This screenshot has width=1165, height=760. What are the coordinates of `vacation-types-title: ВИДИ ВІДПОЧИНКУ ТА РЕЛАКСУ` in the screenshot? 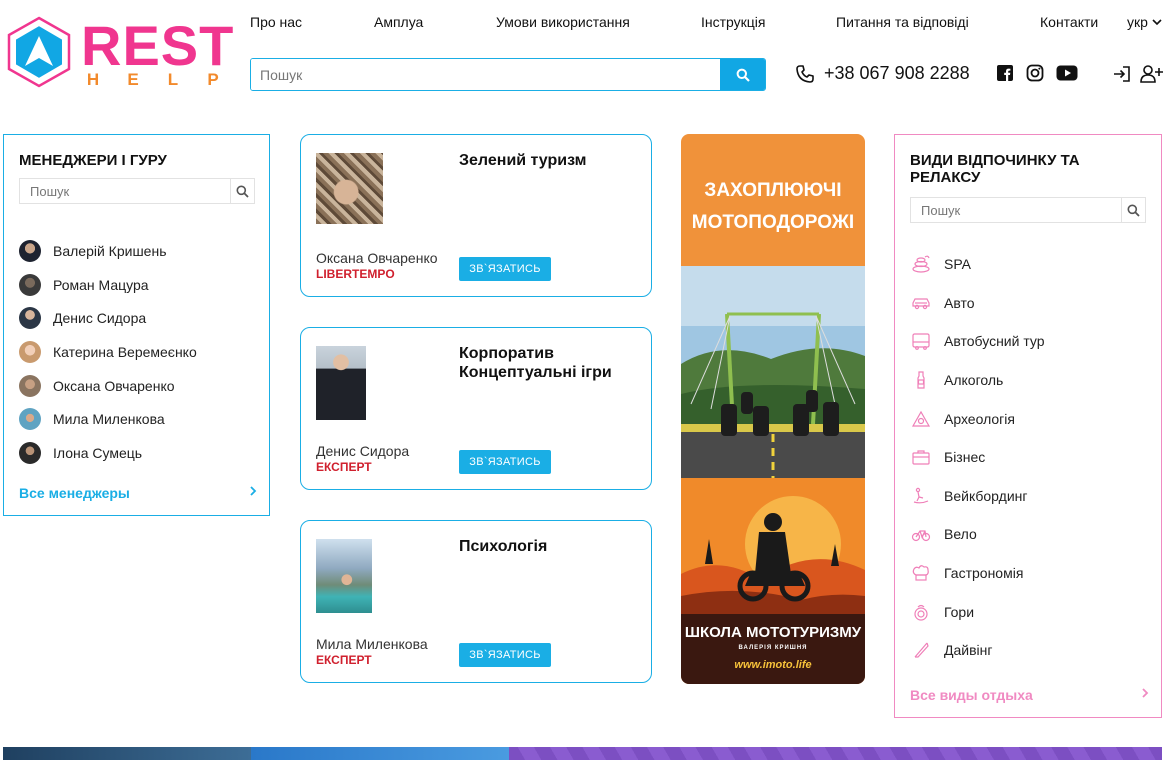 It's located at (995, 169).